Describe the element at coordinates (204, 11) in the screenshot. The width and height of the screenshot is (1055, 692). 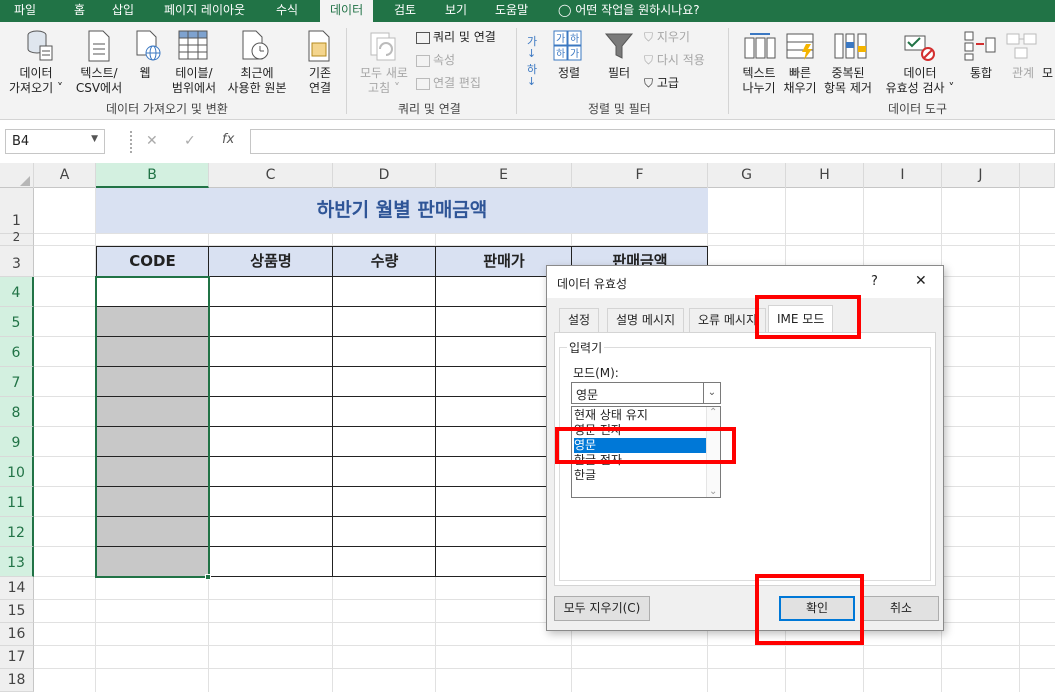
I see `tab-page-layout: 페이지 레이아웃` at that location.